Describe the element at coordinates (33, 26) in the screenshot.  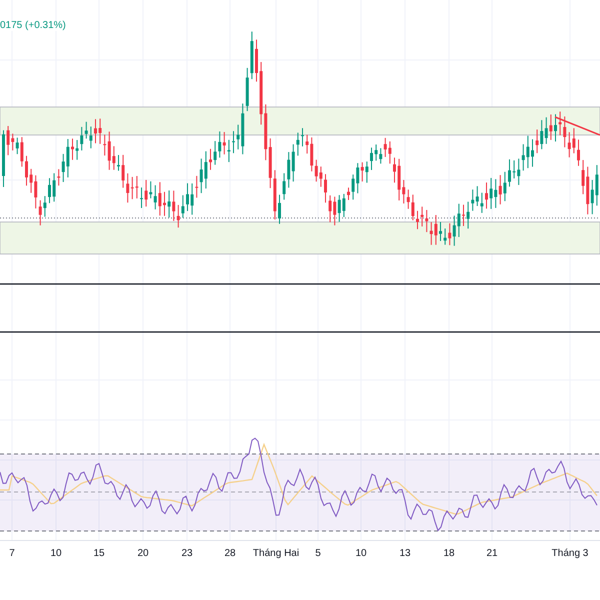
I see `price-change: 0175 (+0.31%)` at that location.